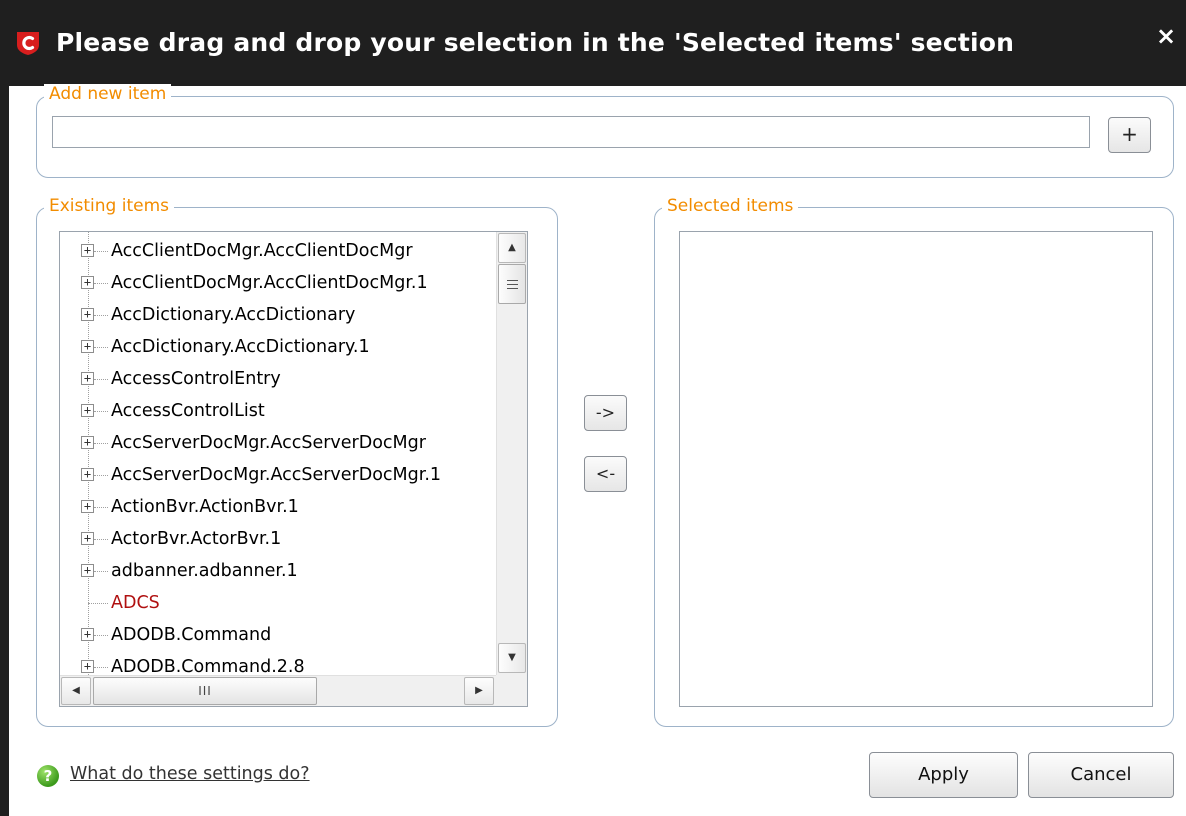 This screenshot has width=1186, height=816. What do you see at coordinates (479, 691) in the screenshot?
I see `scroll-right-icon: ▶` at bounding box center [479, 691].